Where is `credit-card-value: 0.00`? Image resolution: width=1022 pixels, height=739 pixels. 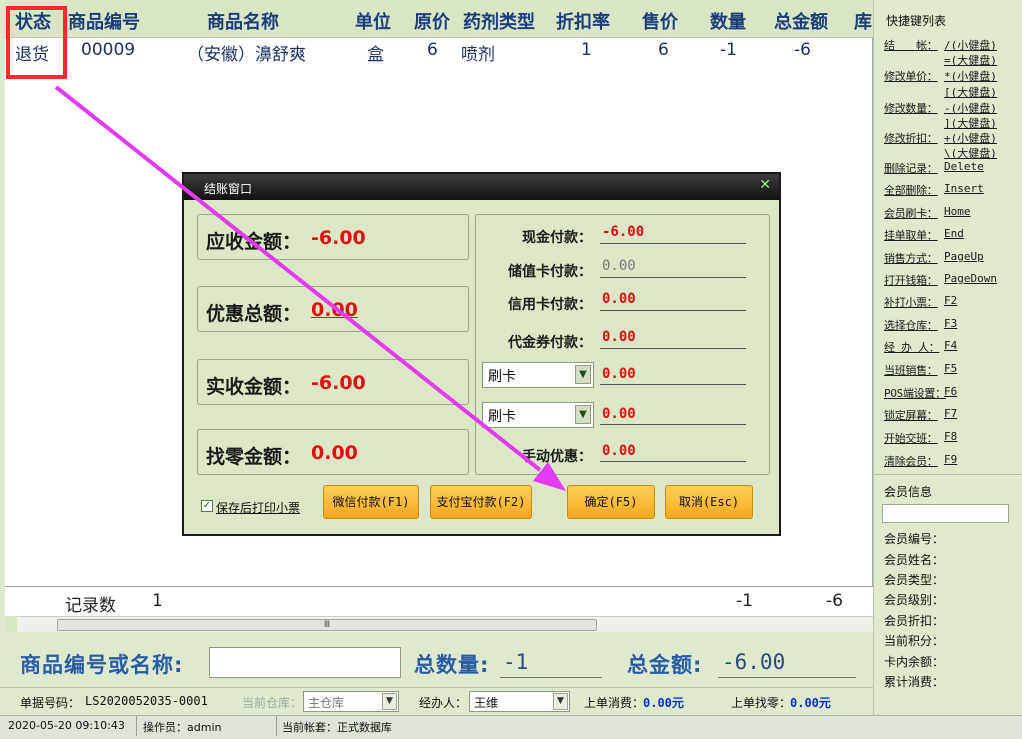 credit-card-value: 0.00 is located at coordinates (619, 299).